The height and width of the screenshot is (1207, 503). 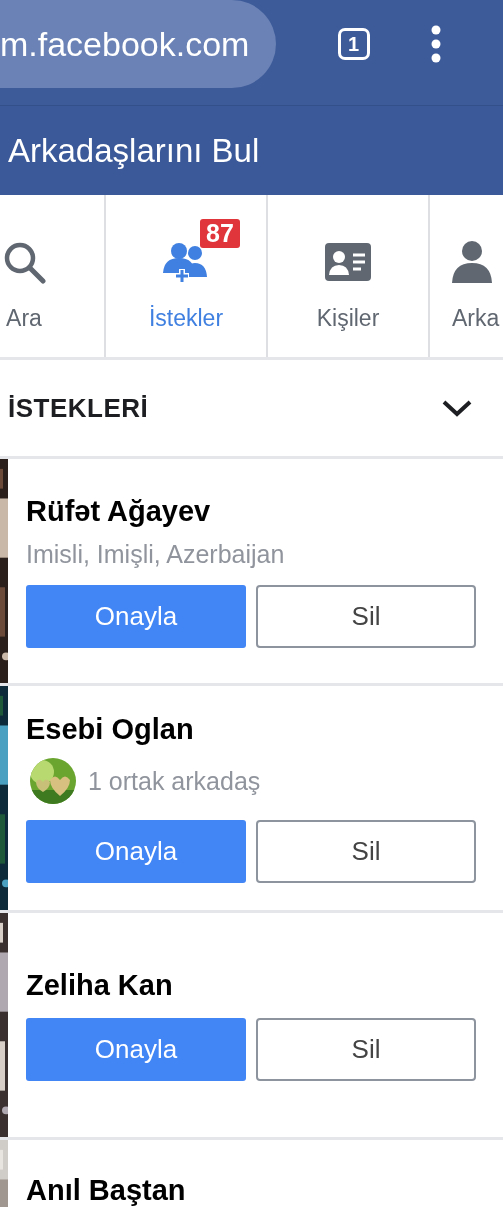 I want to click on section-title: İSTEKLERİ, so click(x=78, y=408).